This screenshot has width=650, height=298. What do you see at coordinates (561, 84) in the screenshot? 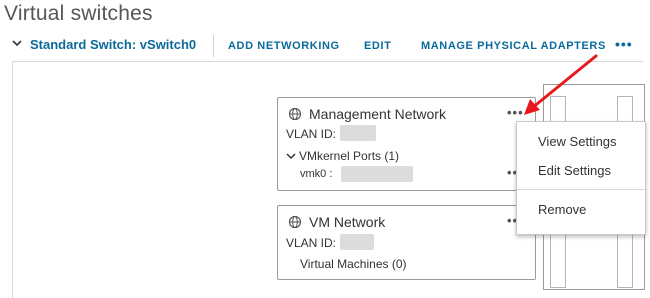
I see `red-arrow-icon` at bounding box center [561, 84].